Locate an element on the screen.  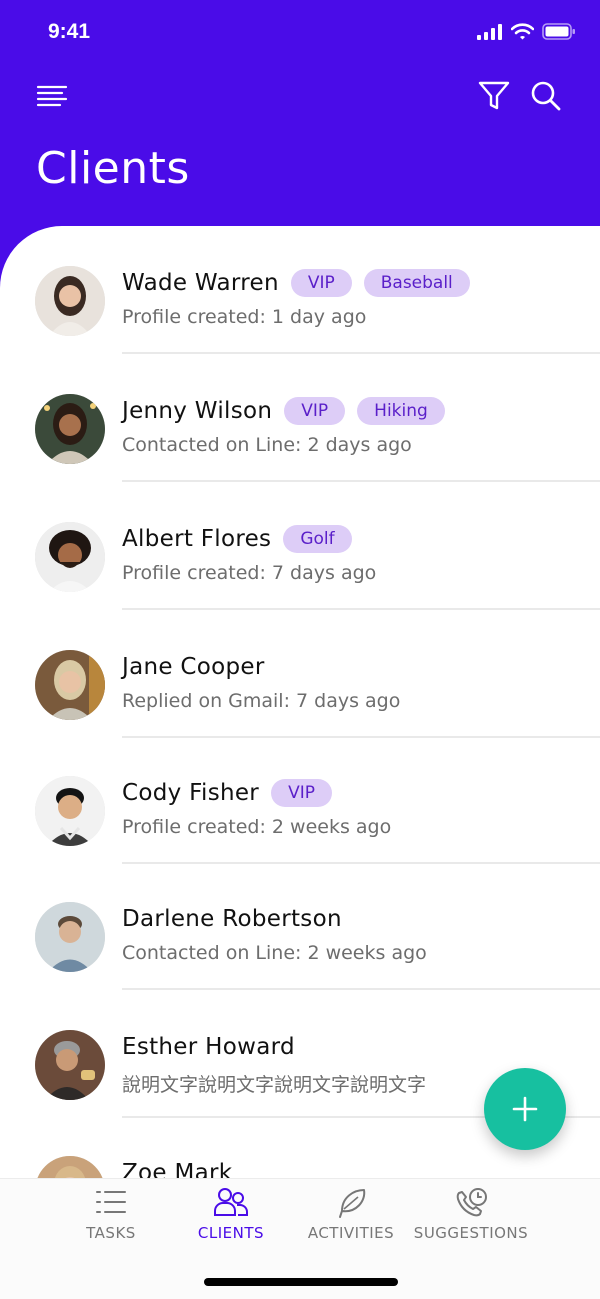
client-name: Jane Cooper is located at coordinates (193, 667).